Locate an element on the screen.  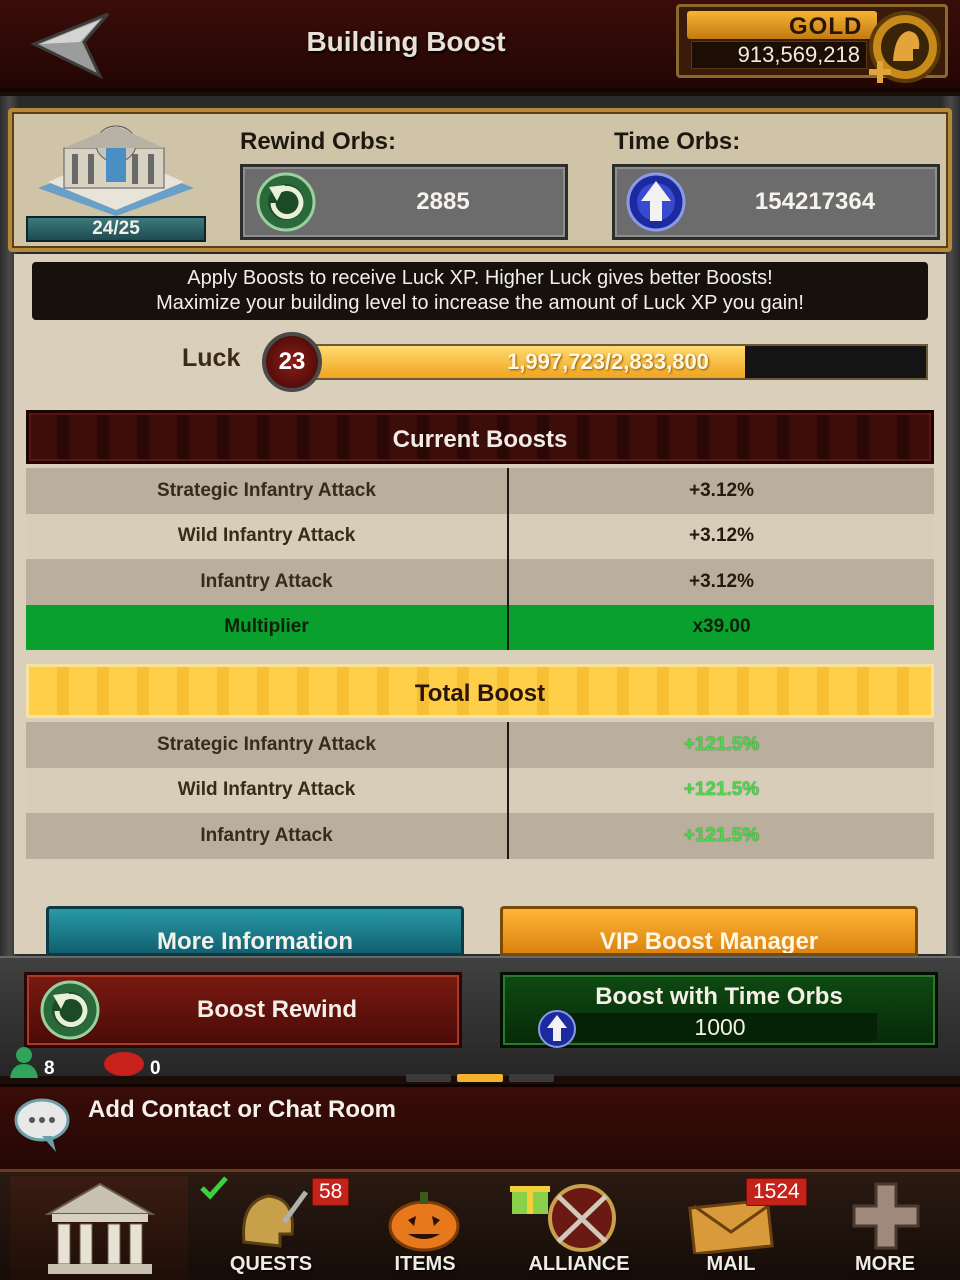
time-orbs-box: 154217364 is located at coordinates (776, 202).